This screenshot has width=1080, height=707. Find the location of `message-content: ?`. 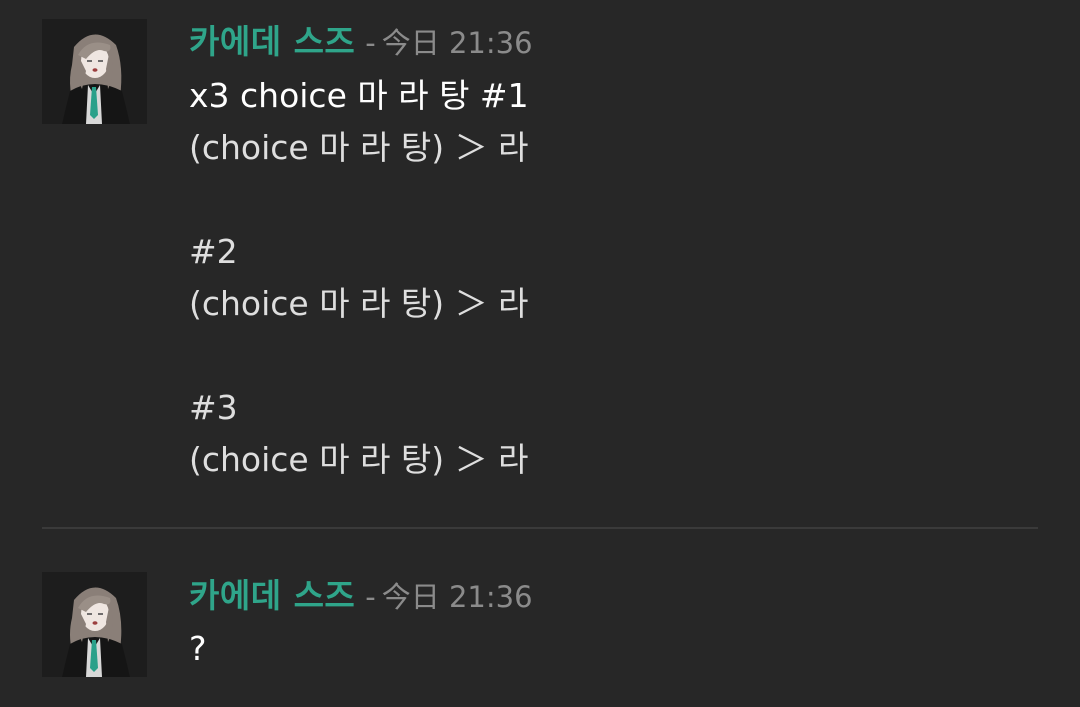

message-content: ? is located at coordinates (198, 649).